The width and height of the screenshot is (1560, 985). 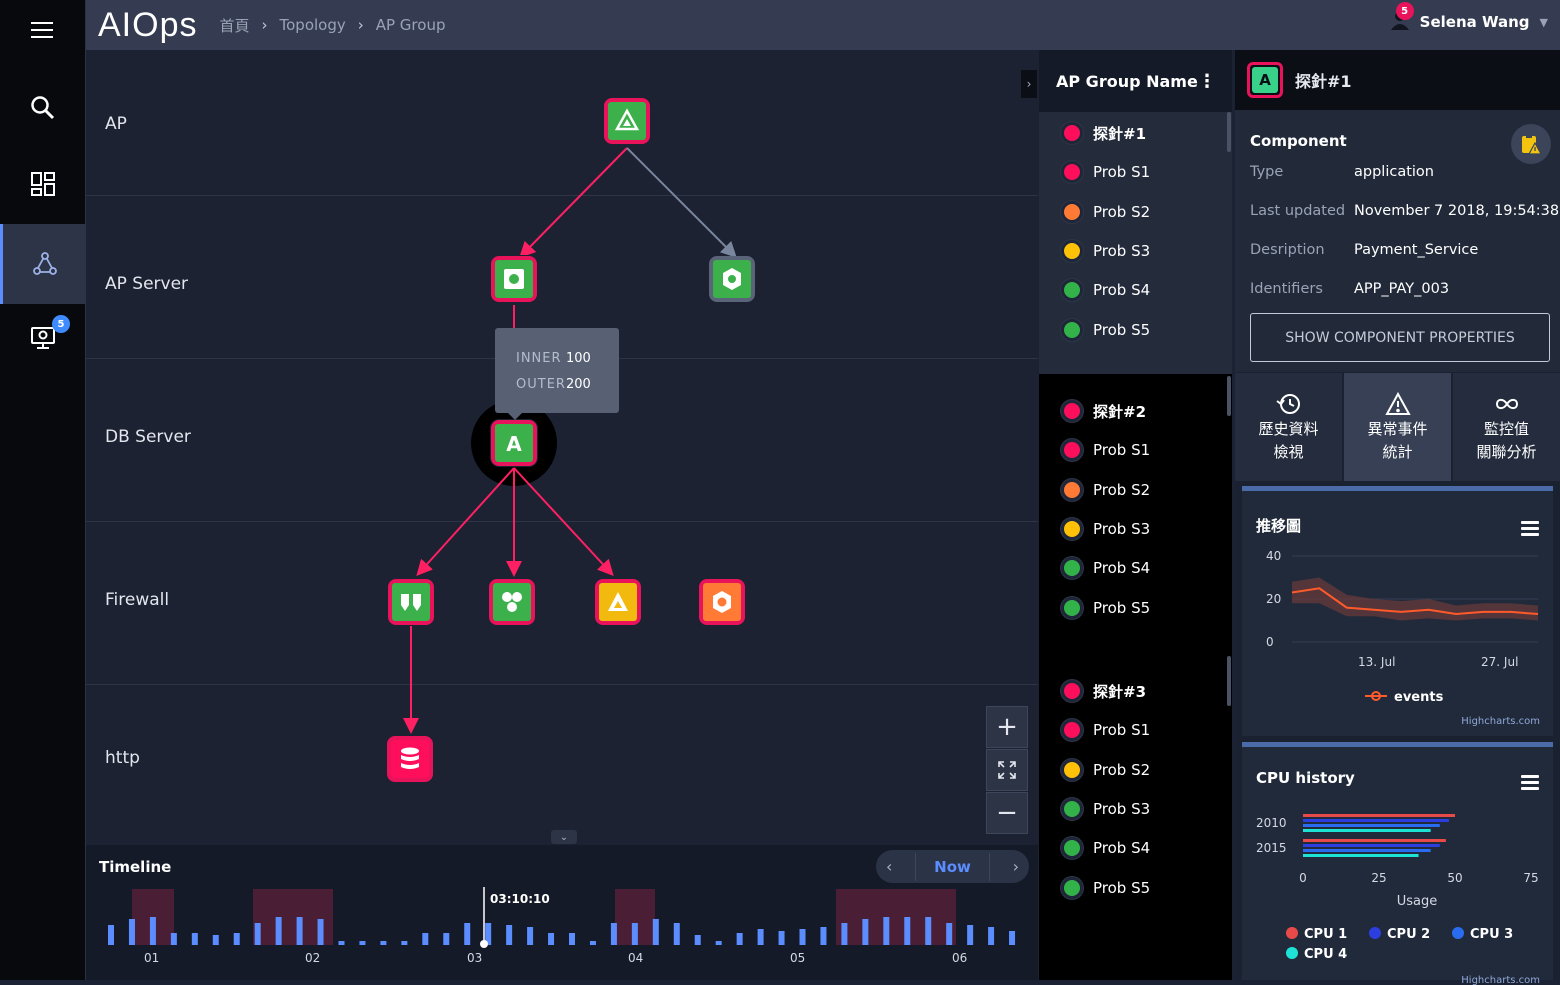 What do you see at coordinates (1265, 80) in the screenshot?
I see `component-badge-letter: A` at bounding box center [1265, 80].